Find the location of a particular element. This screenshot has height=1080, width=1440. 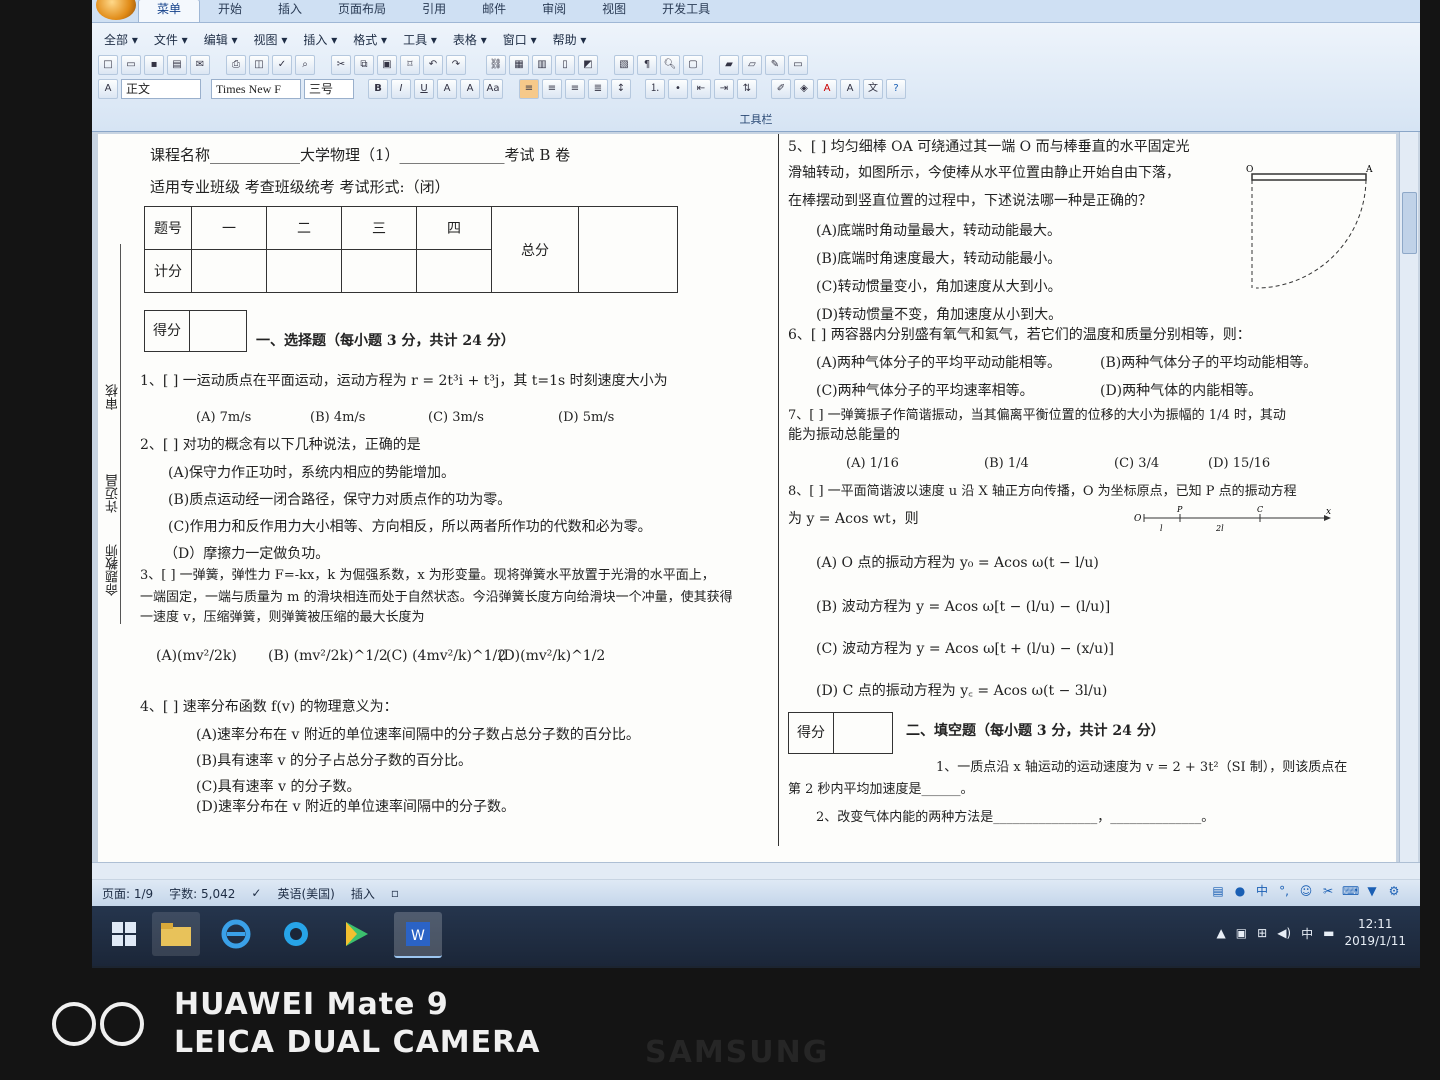

help-icon: ? is located at coordinates (896, 89).